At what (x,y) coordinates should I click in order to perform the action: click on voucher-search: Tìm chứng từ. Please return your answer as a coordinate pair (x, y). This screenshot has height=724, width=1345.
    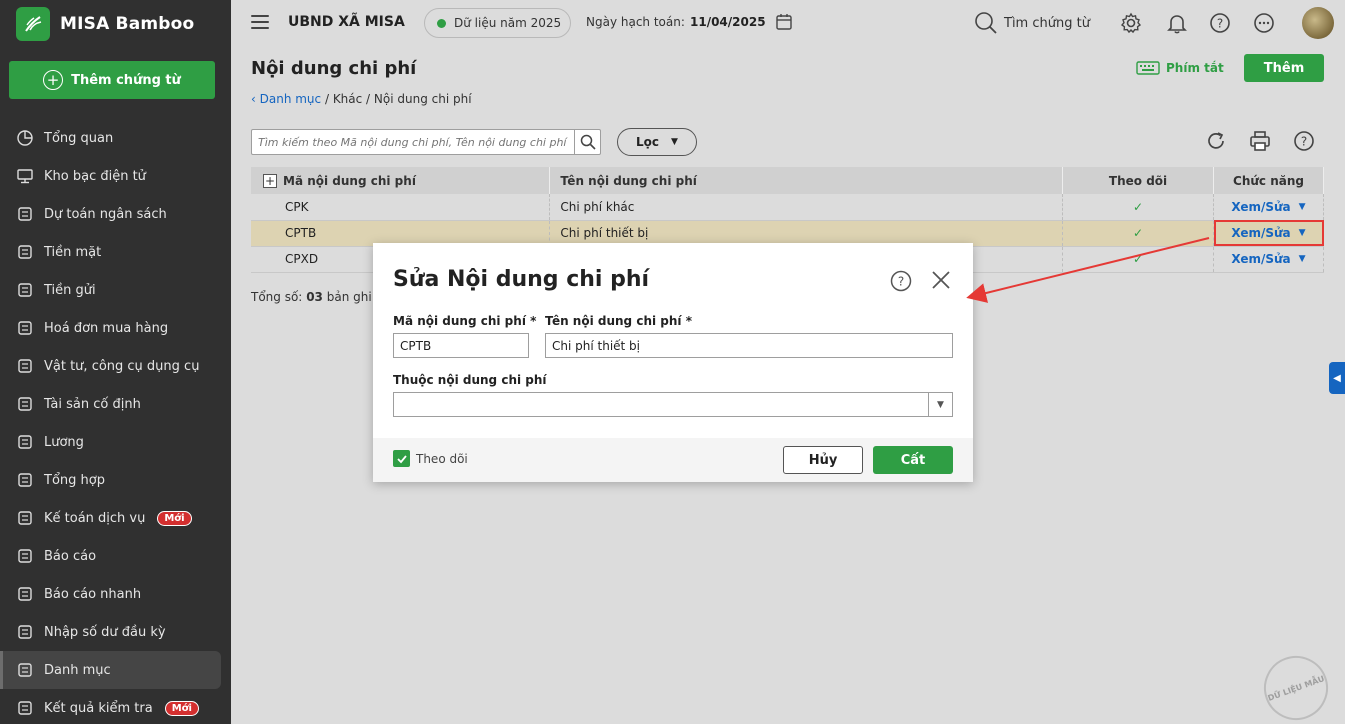
    Looking at the image, I should click on (1032, 23).